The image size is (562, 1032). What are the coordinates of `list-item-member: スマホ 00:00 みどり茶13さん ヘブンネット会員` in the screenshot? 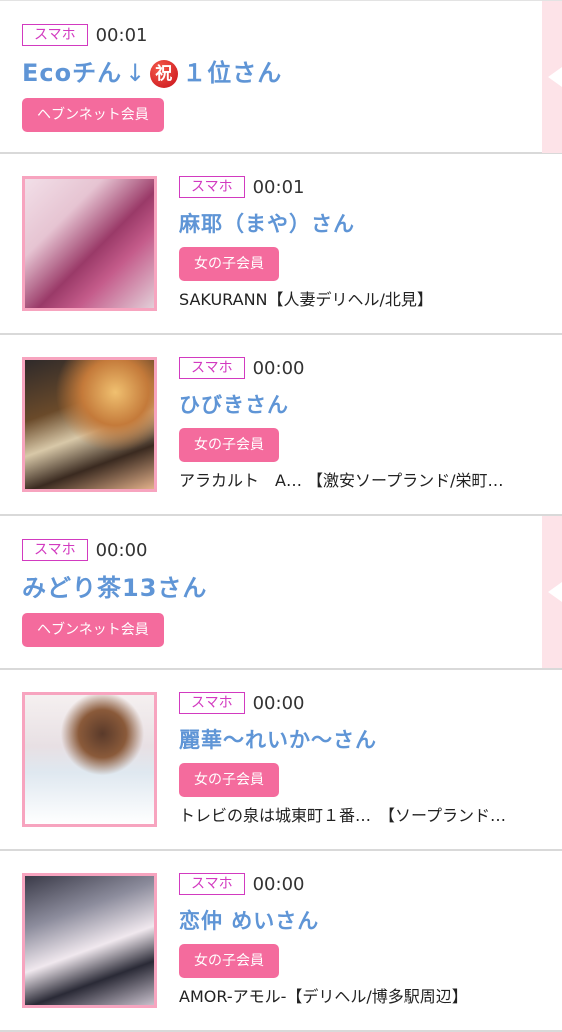 It's located at (281, 593).